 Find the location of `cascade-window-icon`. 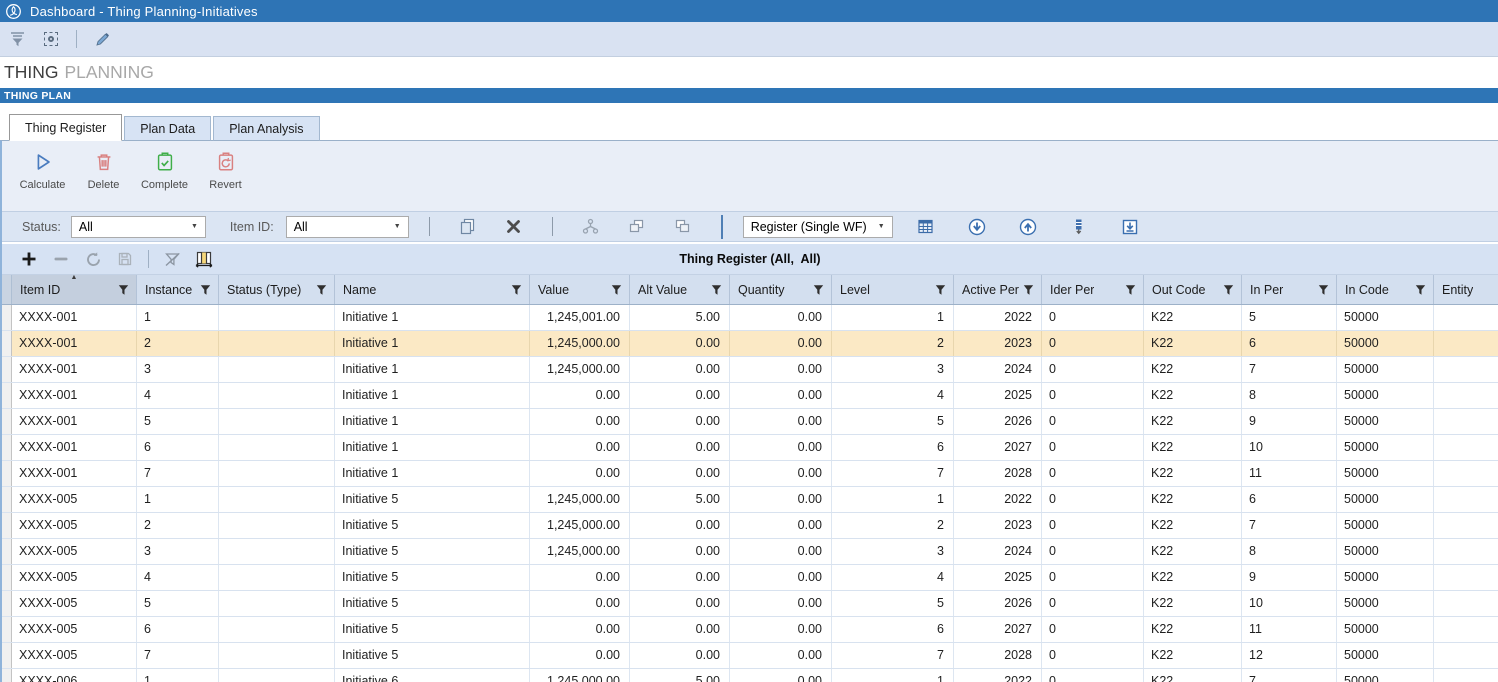

cascade-window-icon is located at coordinates (637, 227).